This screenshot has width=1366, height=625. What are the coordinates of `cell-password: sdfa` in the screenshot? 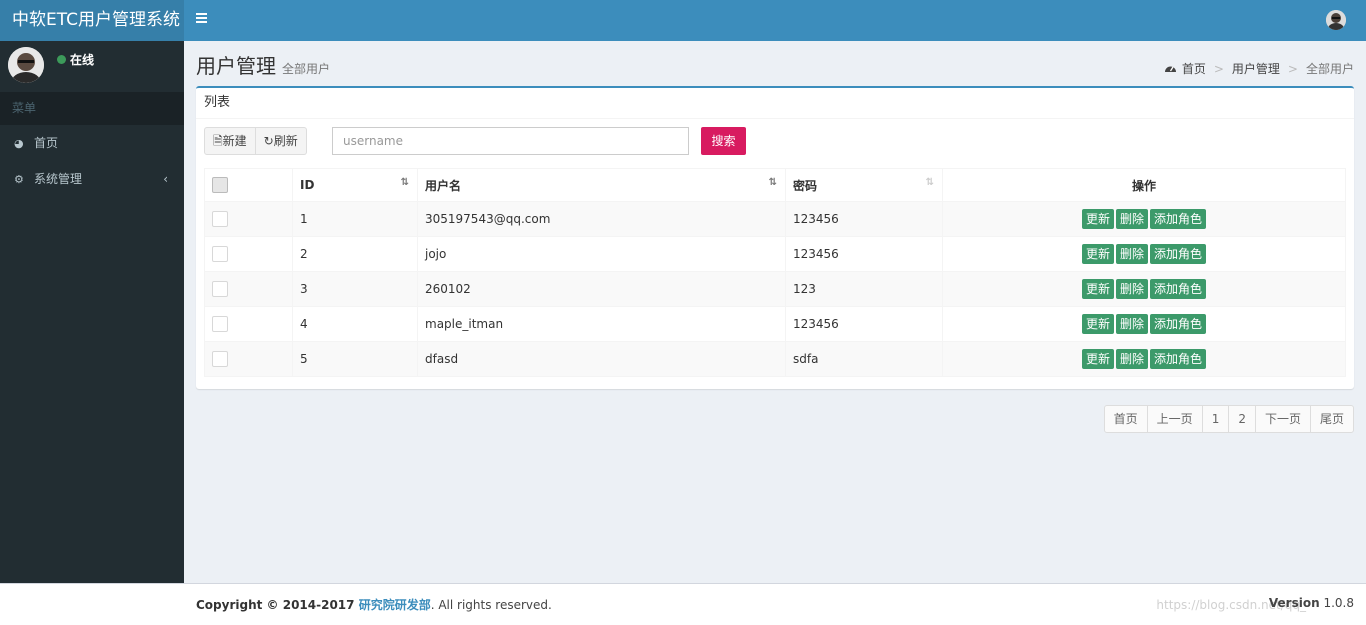 It's located at (864, 359).